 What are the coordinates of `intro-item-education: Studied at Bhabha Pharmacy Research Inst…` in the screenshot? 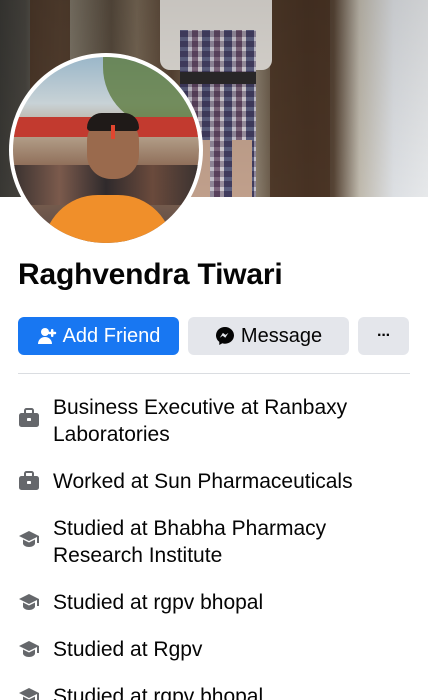 It's located at (218, 542).